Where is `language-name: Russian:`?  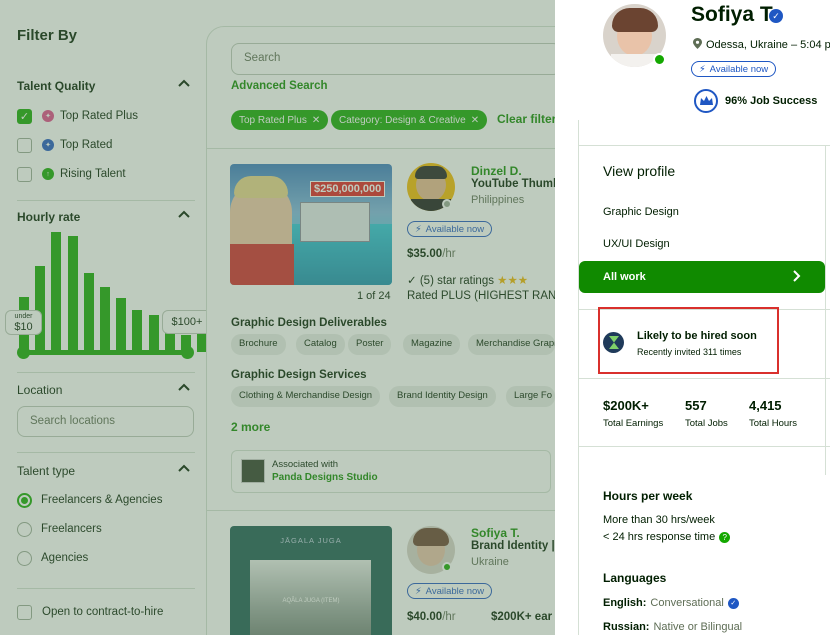 language-name: Russian: is located at coordinates (626, 627).